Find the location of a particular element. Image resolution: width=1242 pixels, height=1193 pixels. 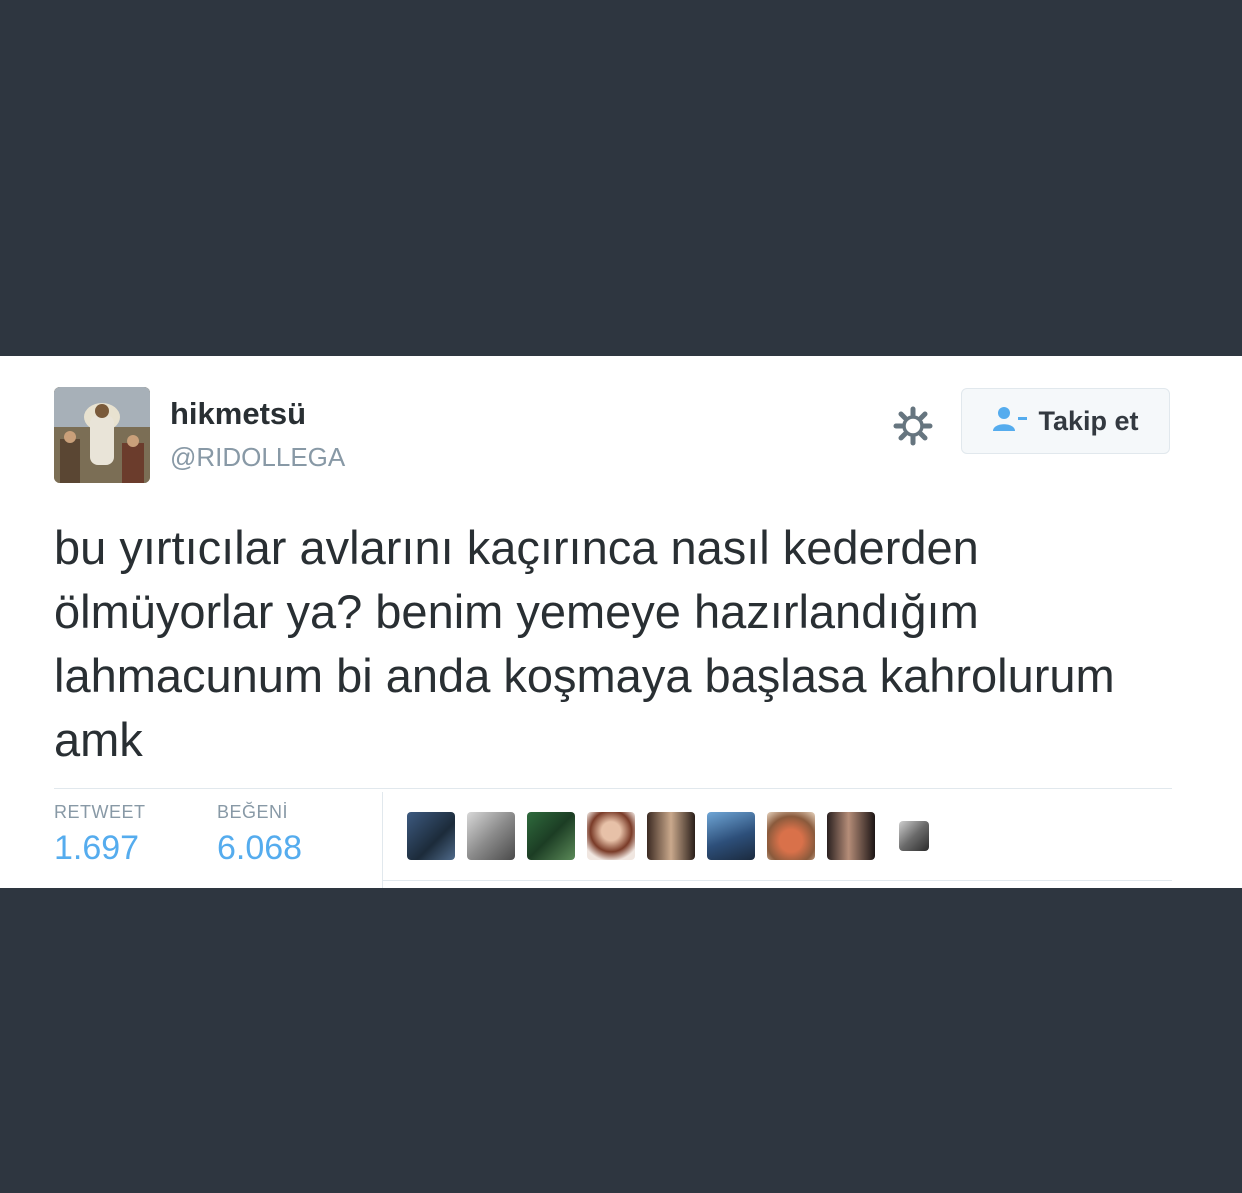

display-name: hikmetsü is located at coordinates (238, 414).